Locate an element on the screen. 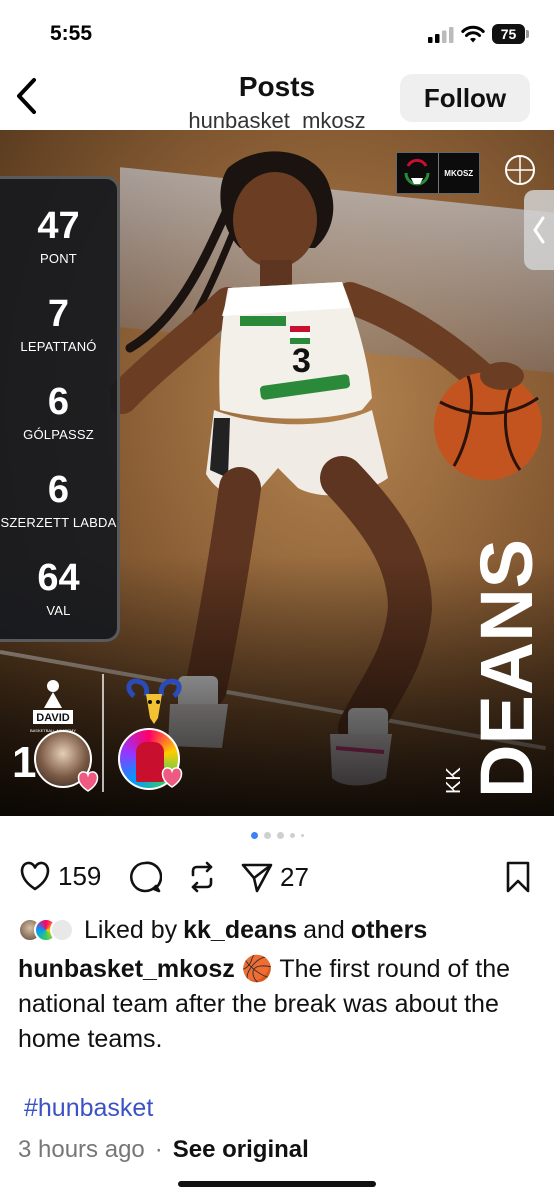  stat-label: PONT is located at coordinates (58, 258).